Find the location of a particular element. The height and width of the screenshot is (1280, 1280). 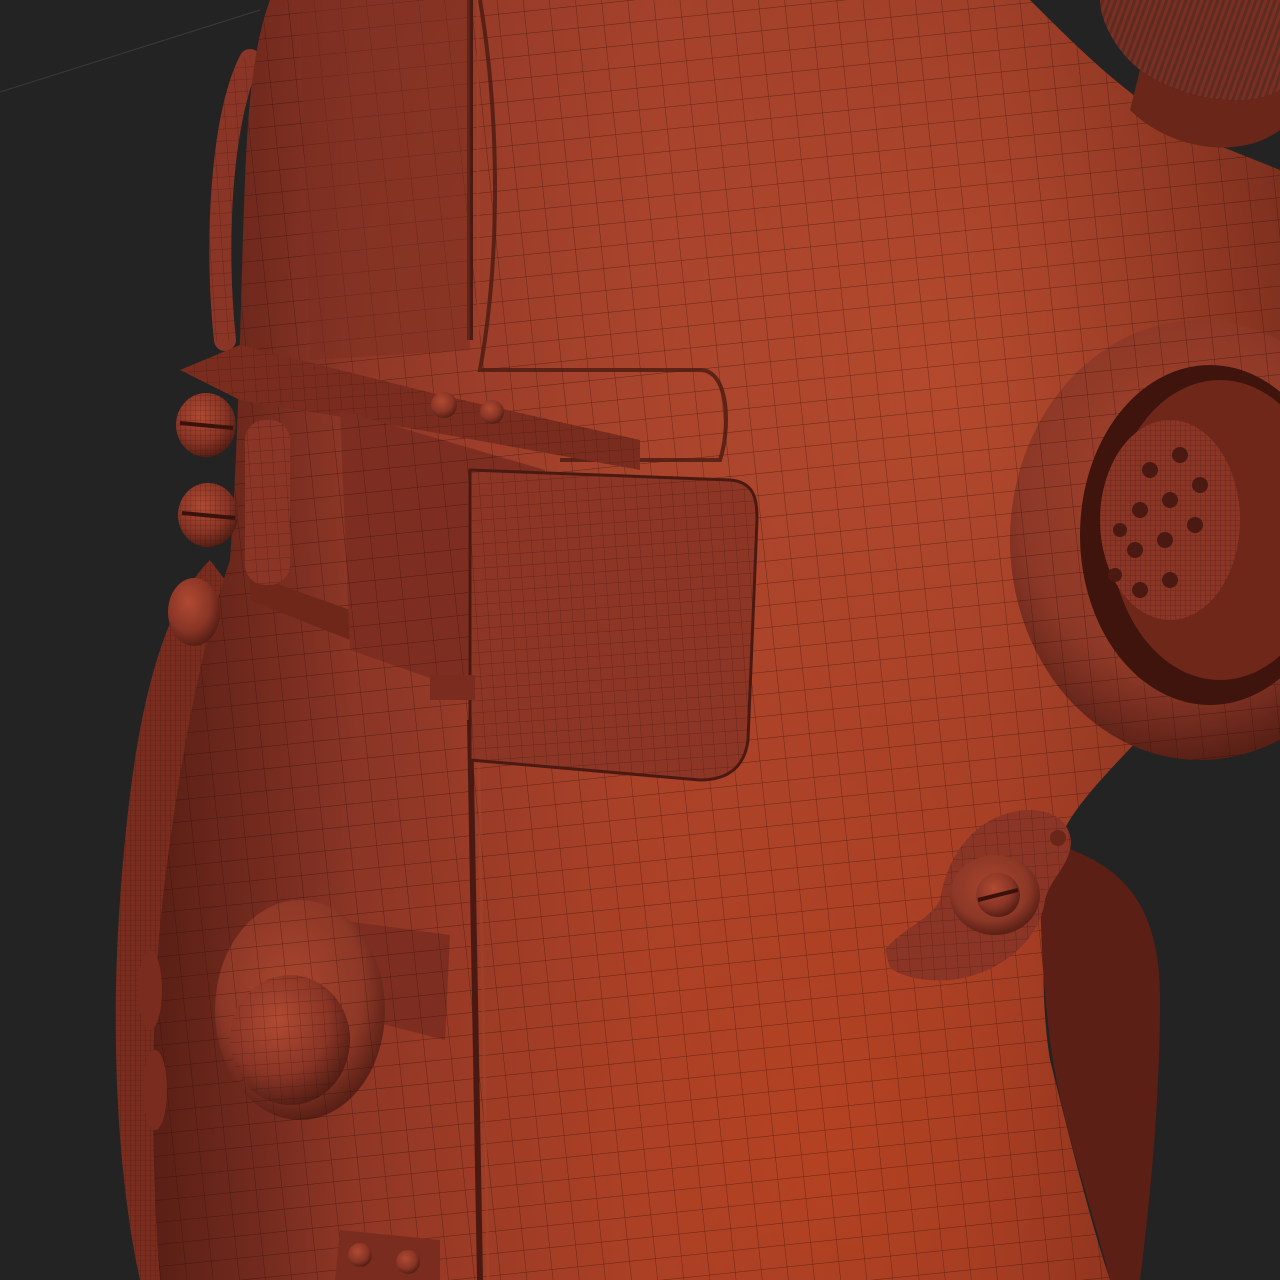

background-grid-line is located at coordinates (130, 51).